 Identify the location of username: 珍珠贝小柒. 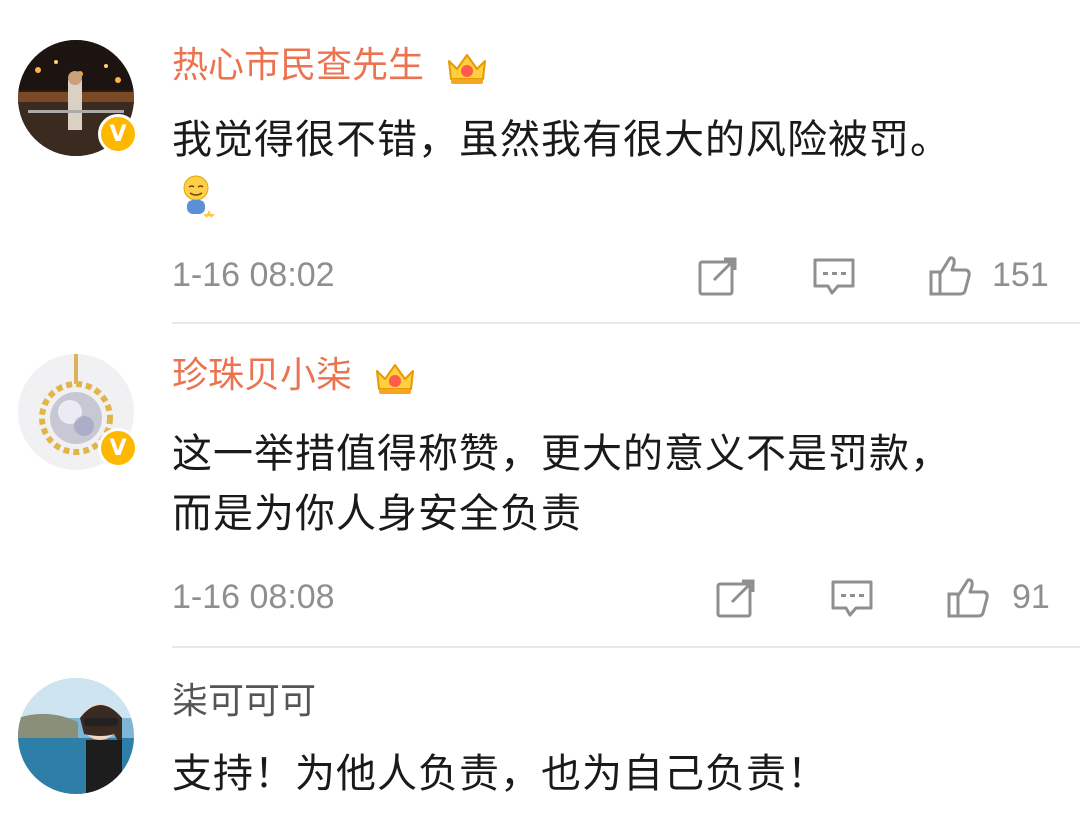
(294, 376).